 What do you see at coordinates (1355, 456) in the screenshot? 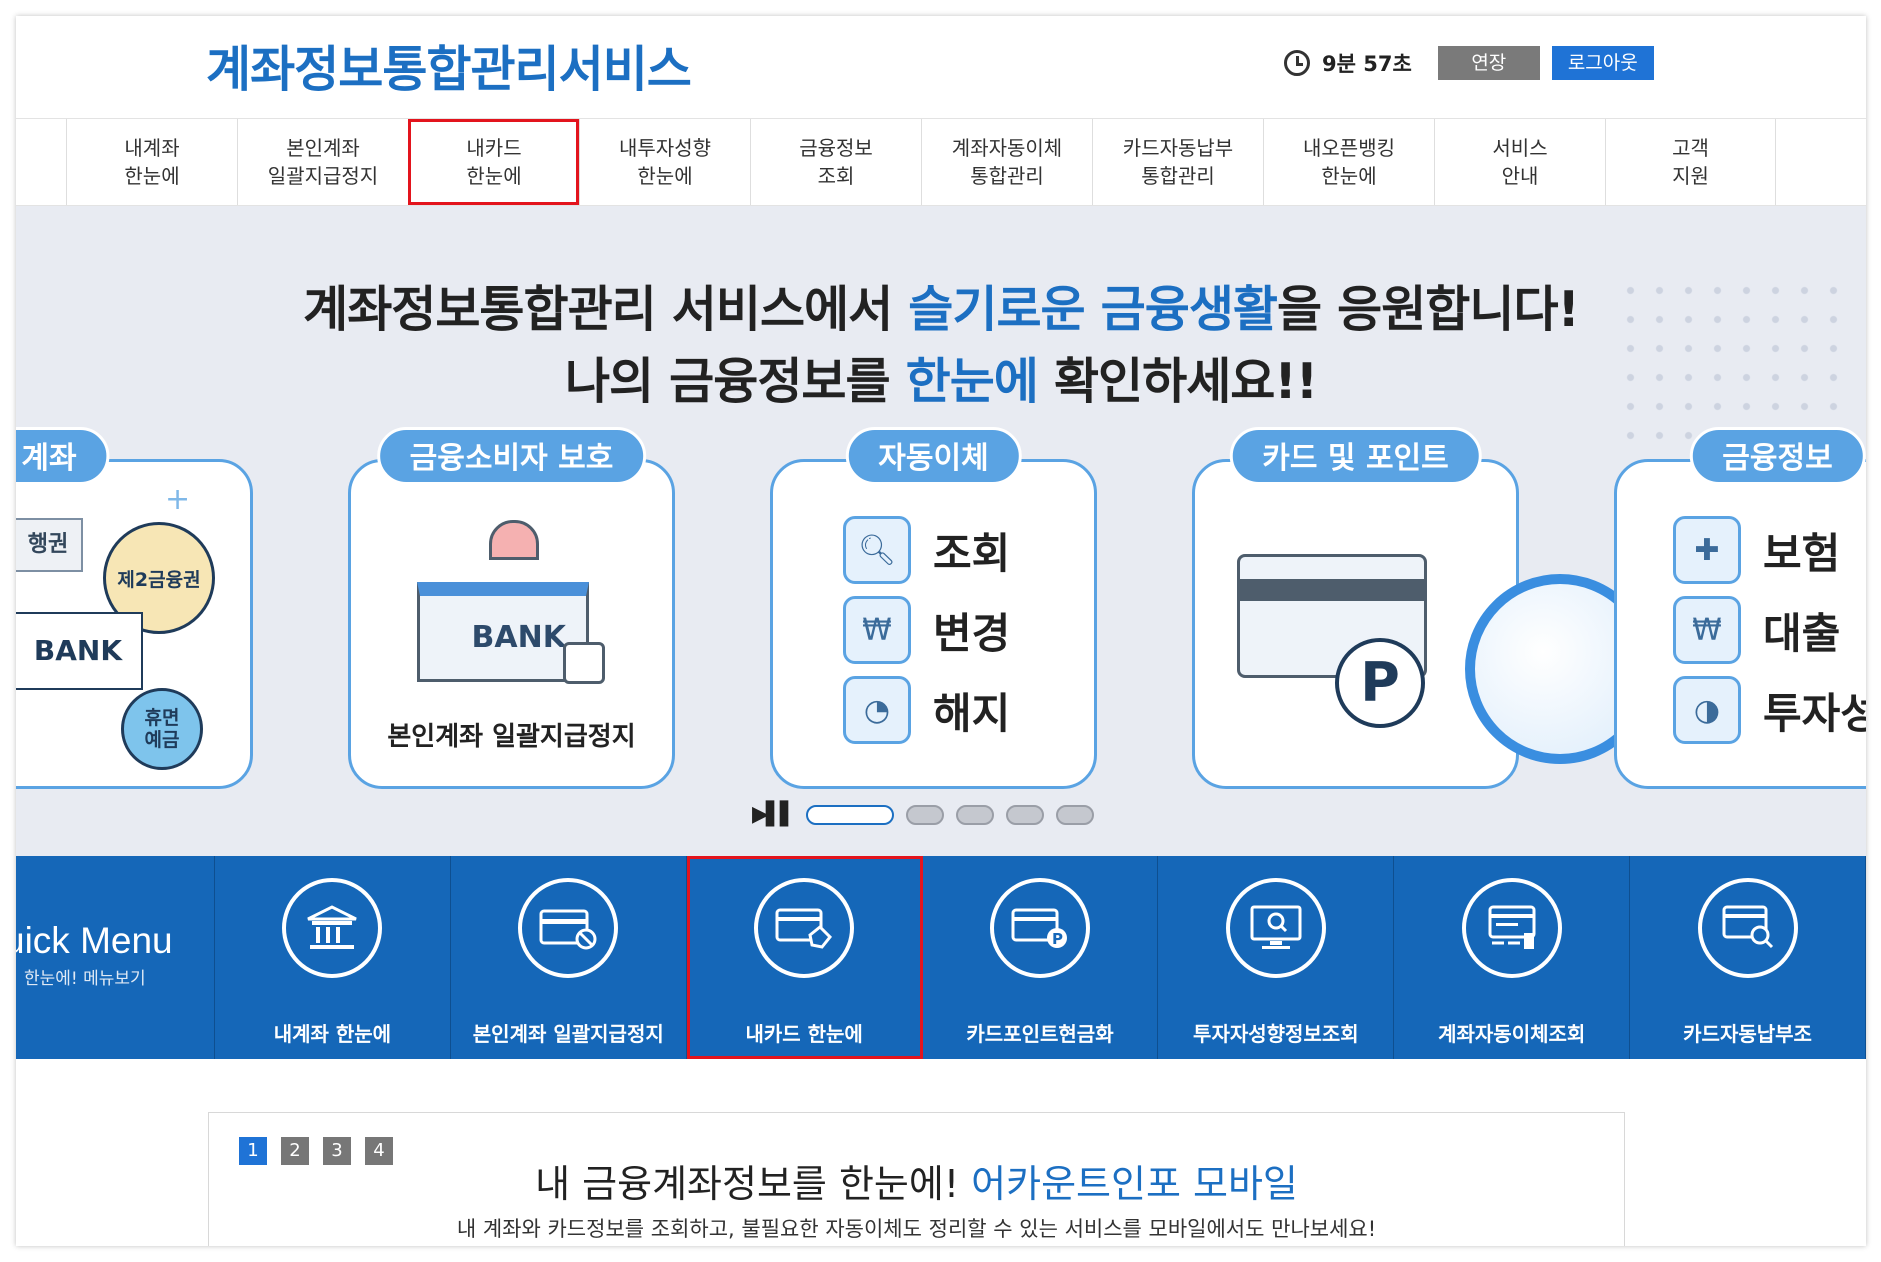
I see `card-title: 카드 및 포인트` at bounding box center [1355, 456].